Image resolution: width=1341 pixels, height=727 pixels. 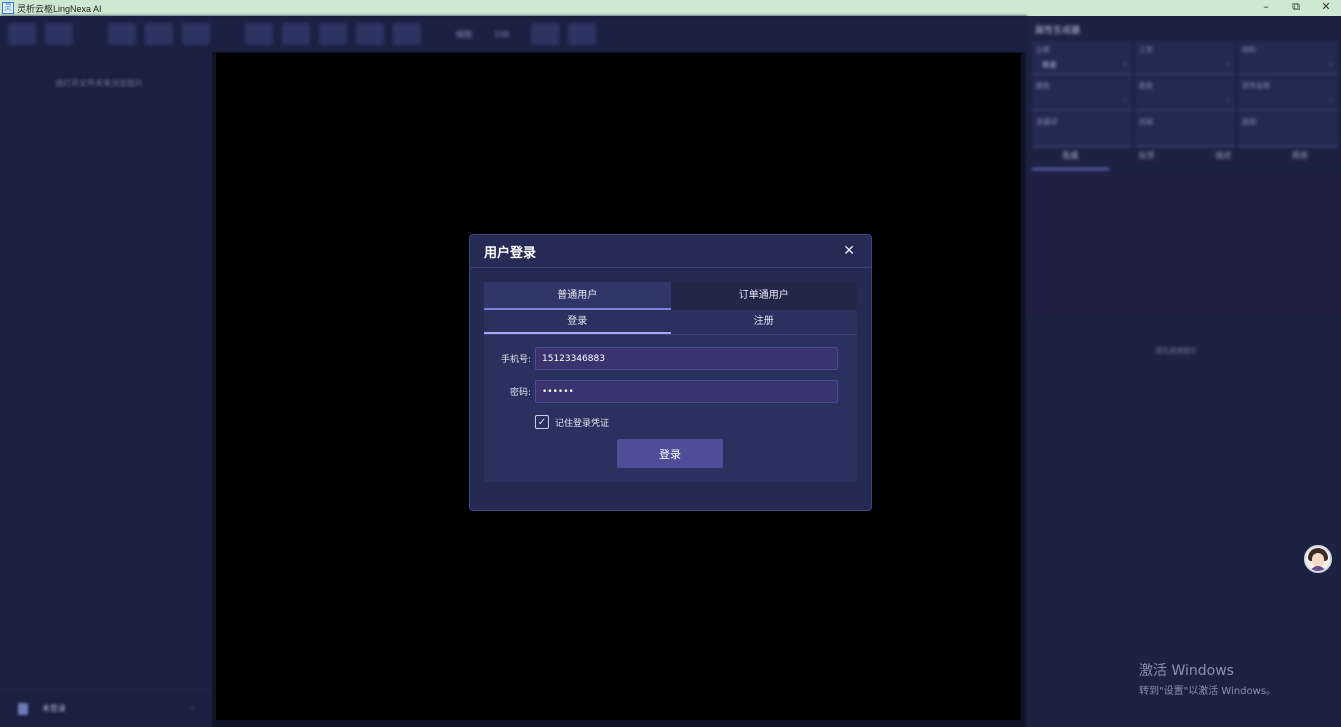 What do you see at coordinates (582, 34) in the screenshot?
I see `fullscreen-icon` at bounding box center [582, 34].